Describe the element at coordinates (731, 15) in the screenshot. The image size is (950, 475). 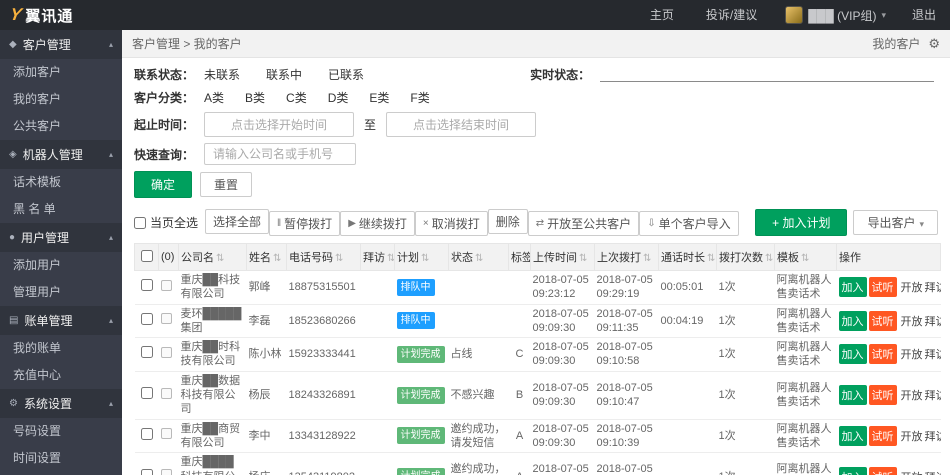
I see `top-nav-item-1: 投诉/建议` at that location.